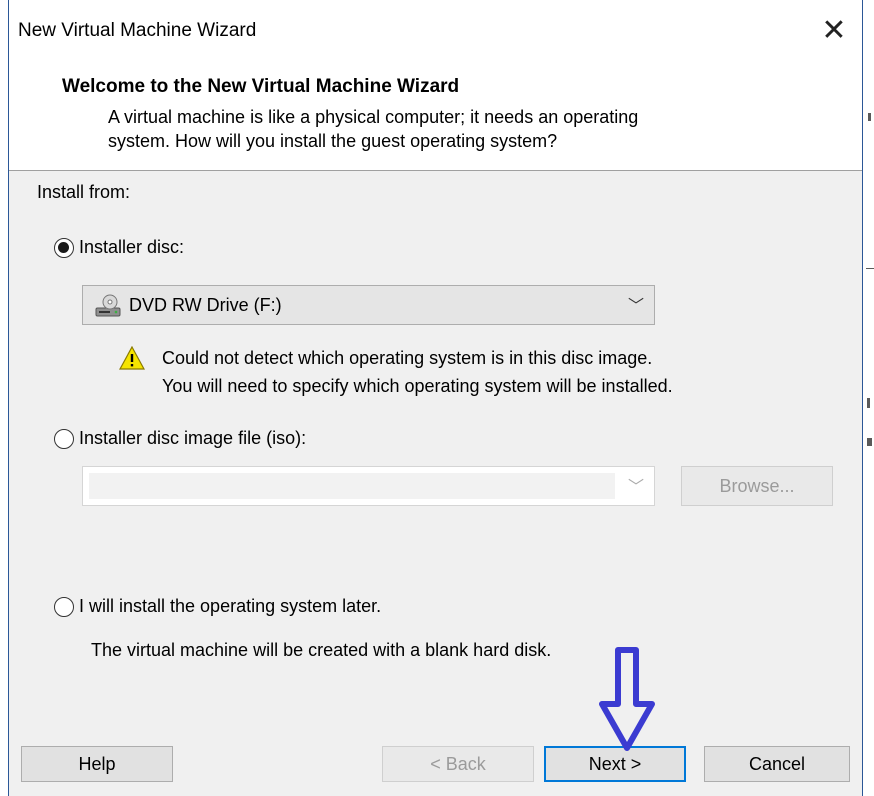 This screenshot has height=796, width=874. I want to click on disc-image-label: Installer disc image file (iso):, so click(192, 438).